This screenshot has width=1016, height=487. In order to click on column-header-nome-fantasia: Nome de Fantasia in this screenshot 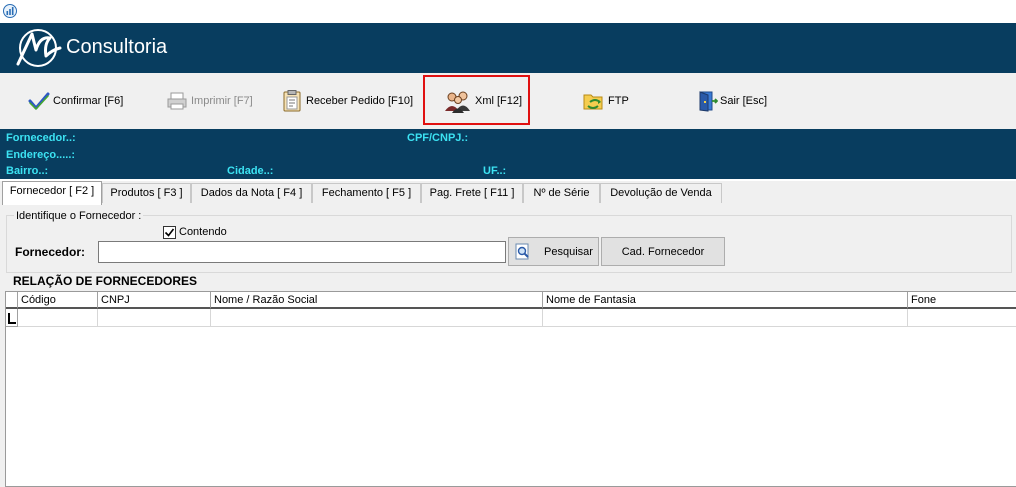, I will do `click(725, 300)`.